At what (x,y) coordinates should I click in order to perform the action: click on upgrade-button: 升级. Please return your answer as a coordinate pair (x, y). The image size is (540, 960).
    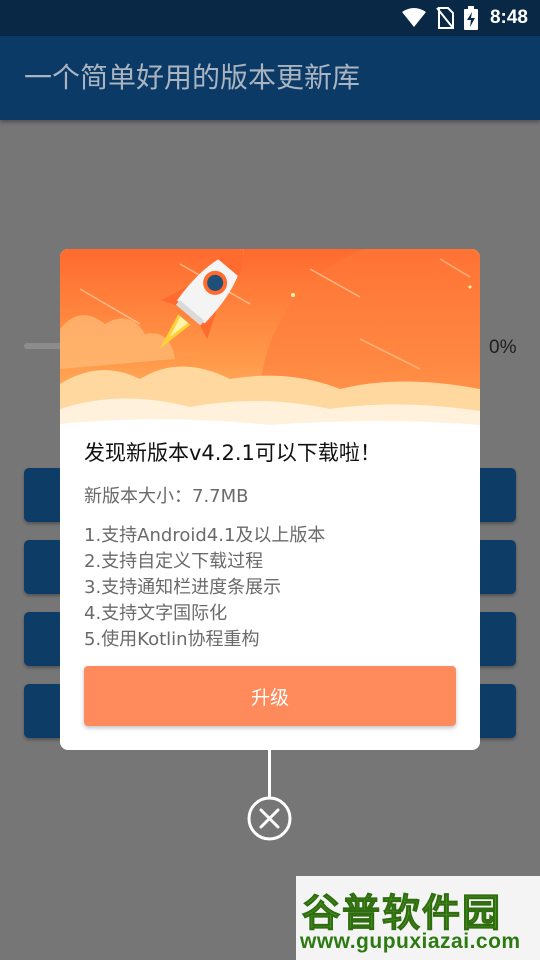
    Looking at the image, I should click on (270, 696).